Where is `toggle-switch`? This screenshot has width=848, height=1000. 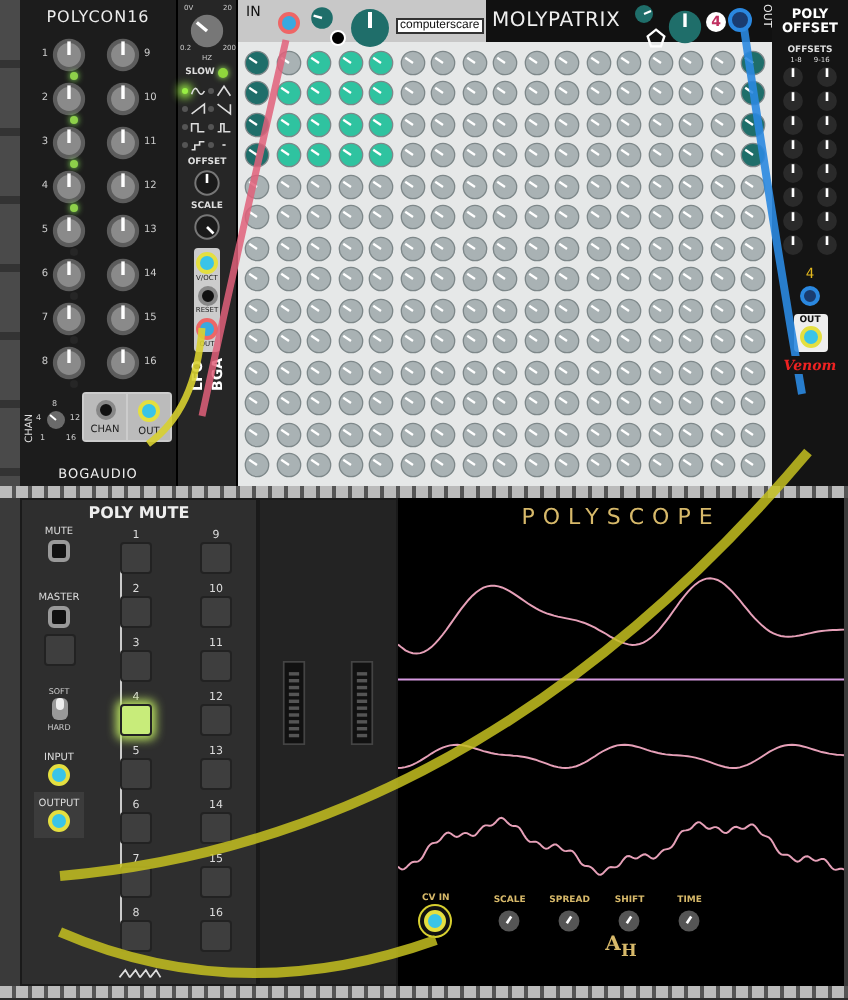 toggle-switch is located at coordinates (59, 709).